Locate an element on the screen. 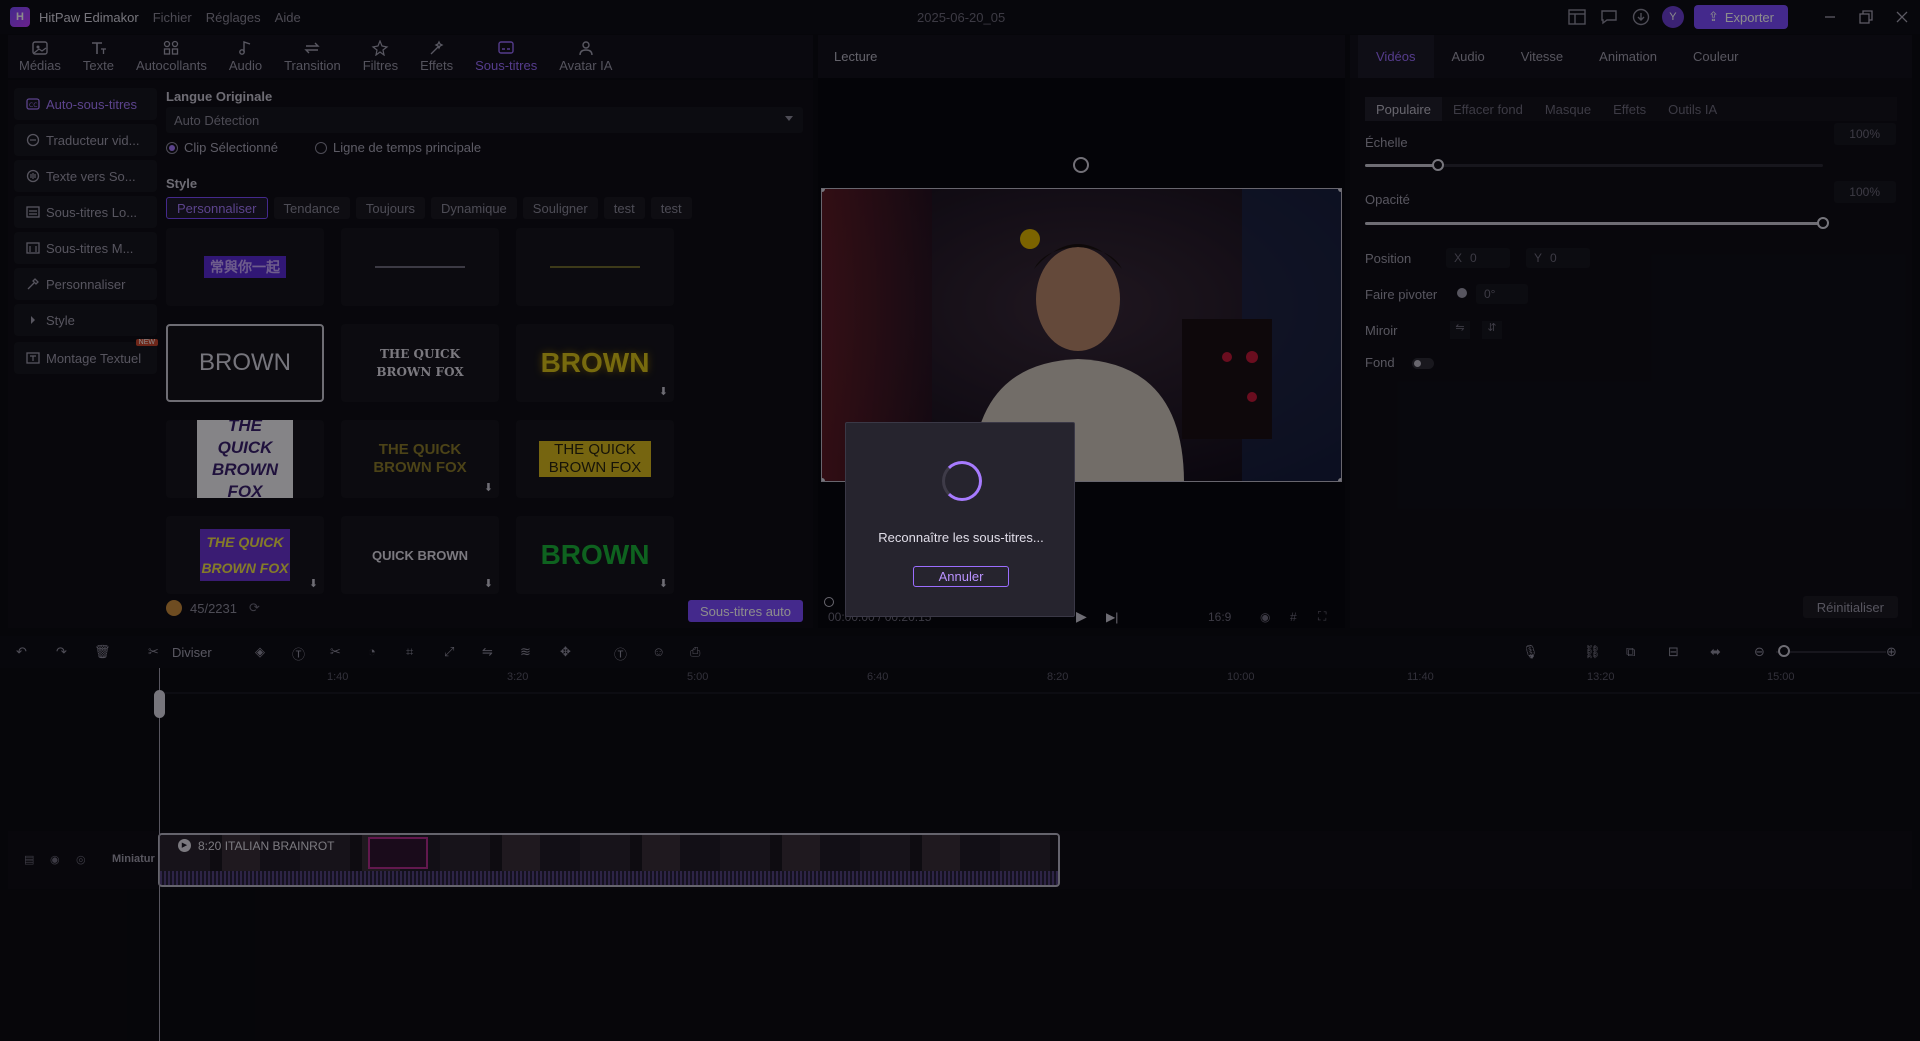  recognizing-dialog: Reconnaître les sous-titres... Annuler is located at coordinates (960, 519).